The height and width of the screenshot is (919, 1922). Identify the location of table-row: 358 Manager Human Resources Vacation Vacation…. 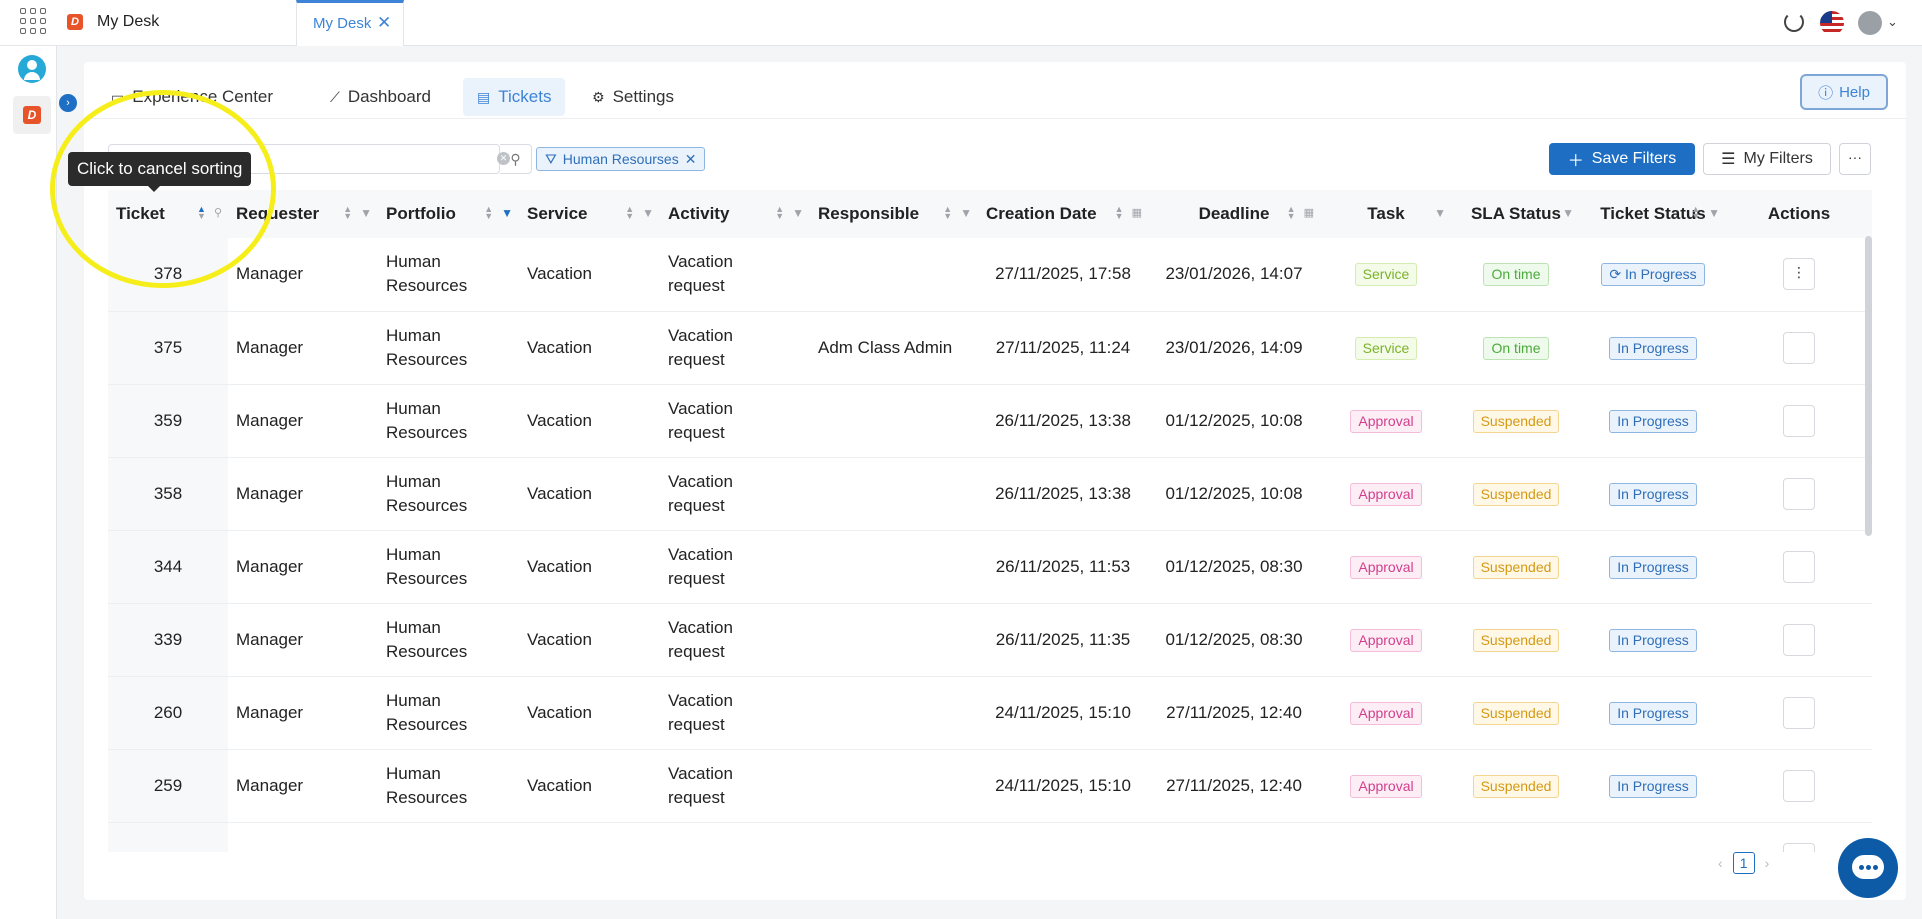
(990, 494).